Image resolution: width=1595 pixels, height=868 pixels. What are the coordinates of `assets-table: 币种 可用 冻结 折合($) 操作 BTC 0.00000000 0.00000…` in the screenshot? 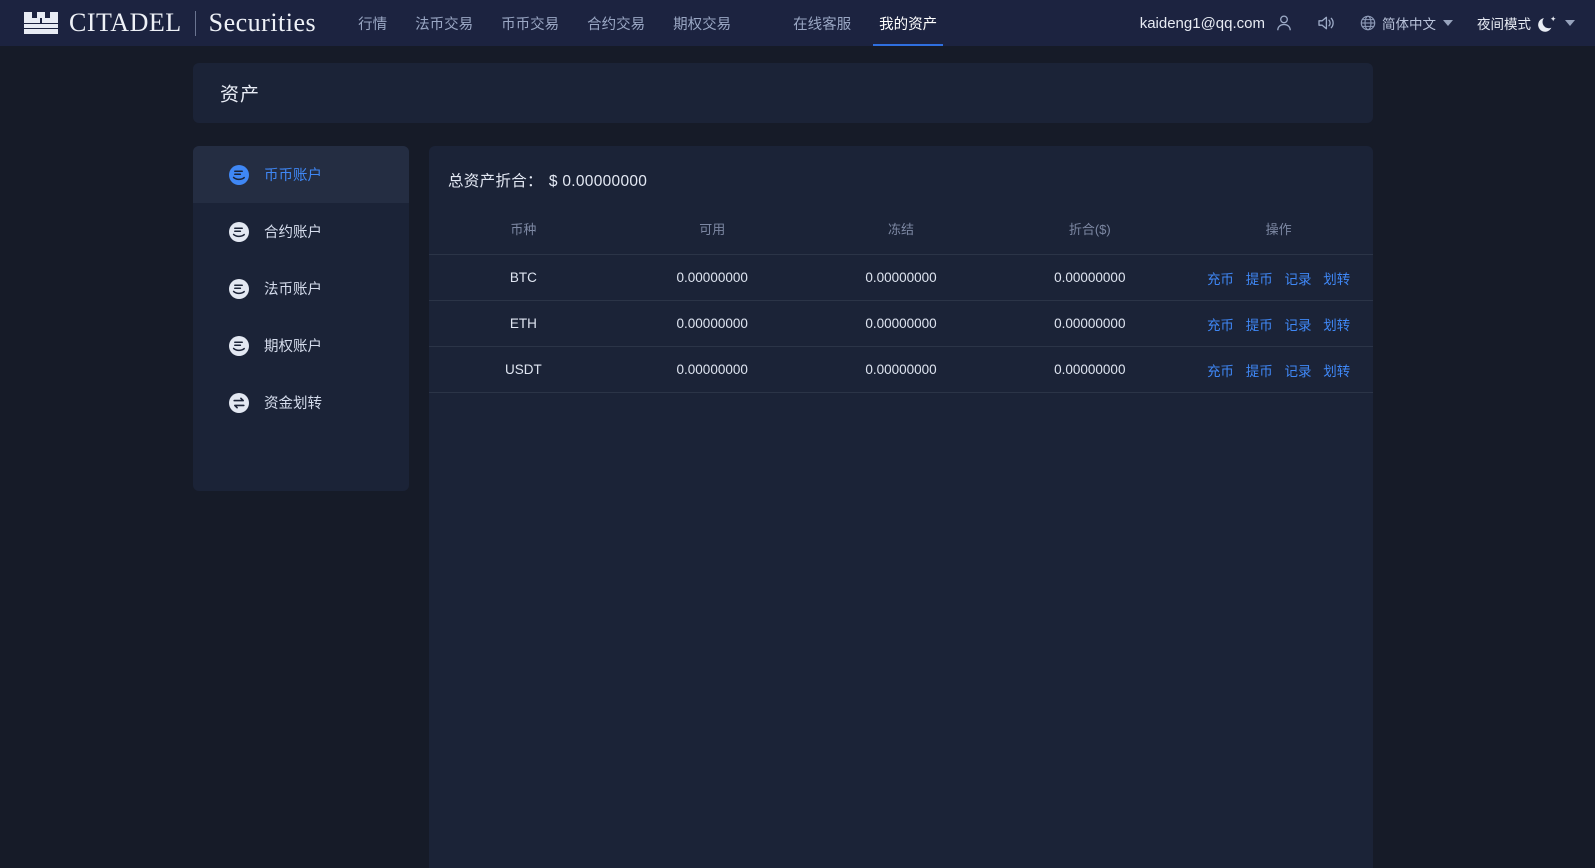 It's located at (901, 306).